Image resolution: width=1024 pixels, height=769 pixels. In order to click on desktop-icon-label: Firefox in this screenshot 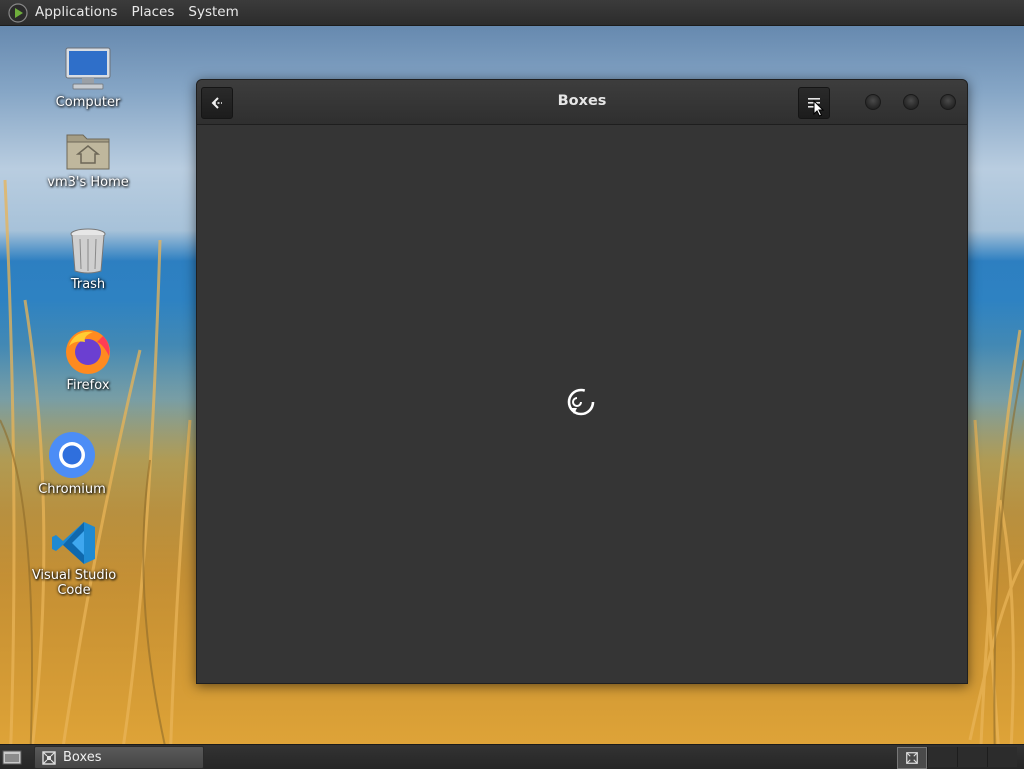, I will do `click(88, 385)`.